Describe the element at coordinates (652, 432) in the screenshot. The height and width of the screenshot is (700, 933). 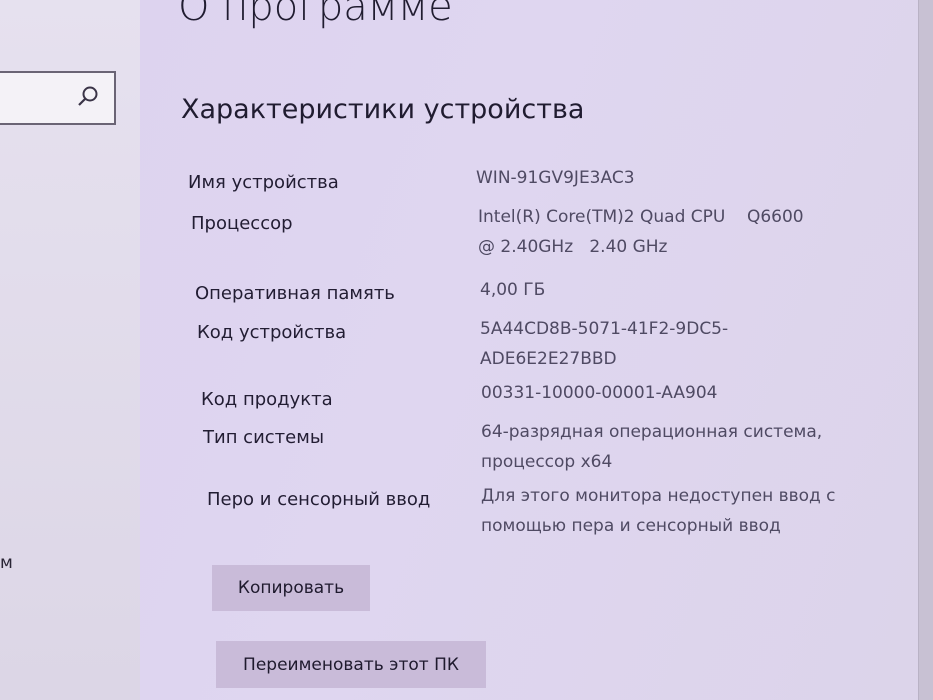
I see `spec-value-line: 64-разрядная операционная система,` at that location.